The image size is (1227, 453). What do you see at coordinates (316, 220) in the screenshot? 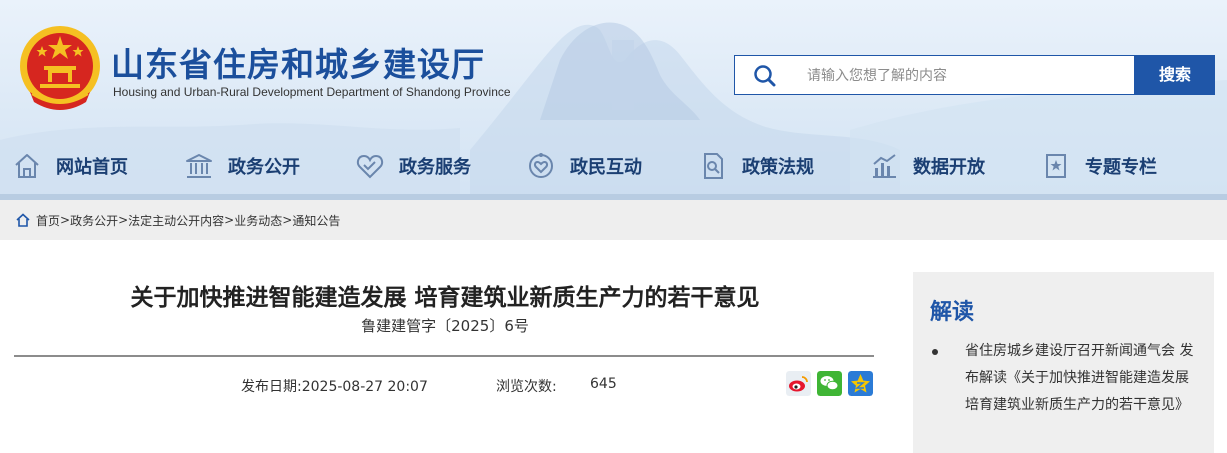
I see `breadcrumb-item-notices: 通知公告` at bounding box center [316, 220].